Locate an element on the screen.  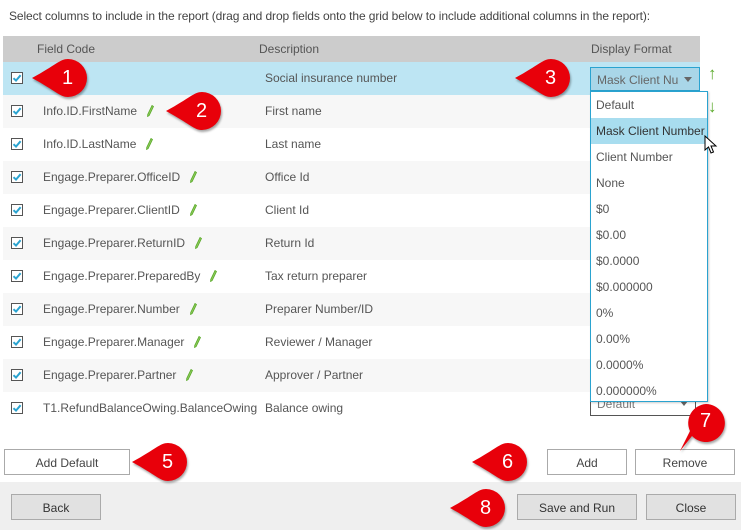
dropdown-option: 0.000000% is located at coordinates (649, 391).